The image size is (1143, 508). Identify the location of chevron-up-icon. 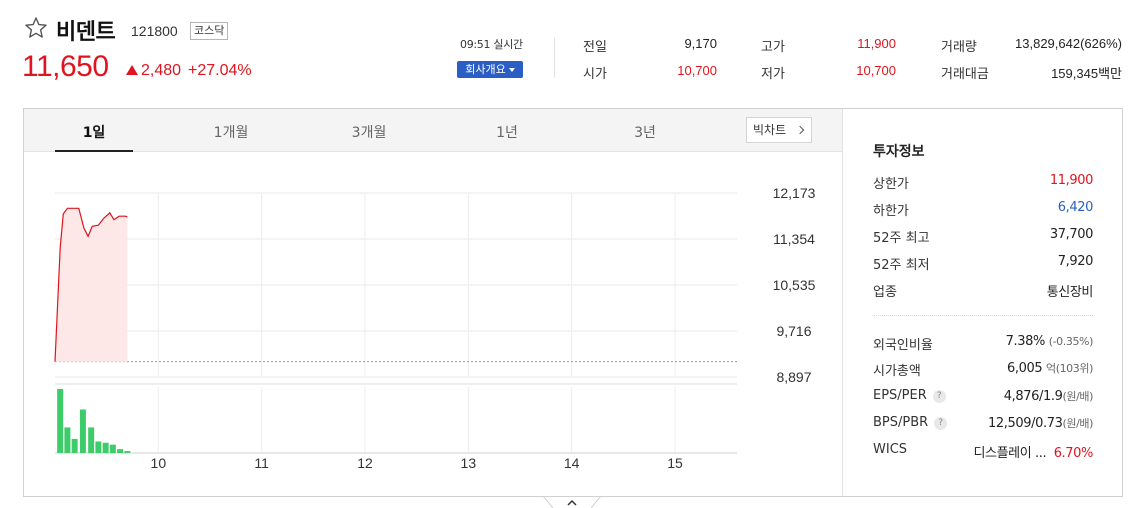
(572, 502).